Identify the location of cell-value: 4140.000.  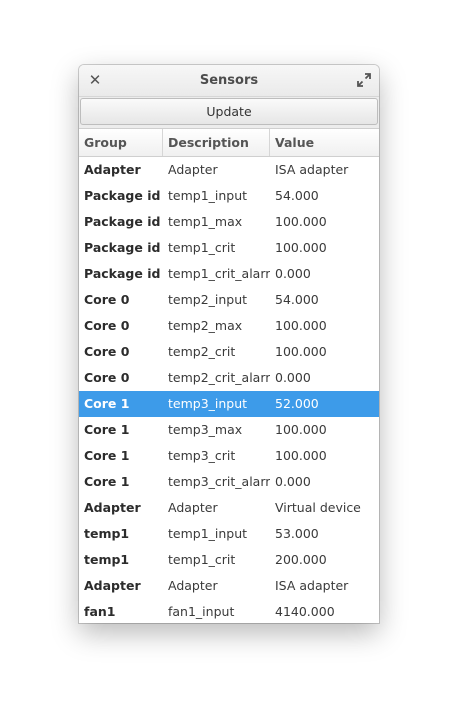
(305, 611).